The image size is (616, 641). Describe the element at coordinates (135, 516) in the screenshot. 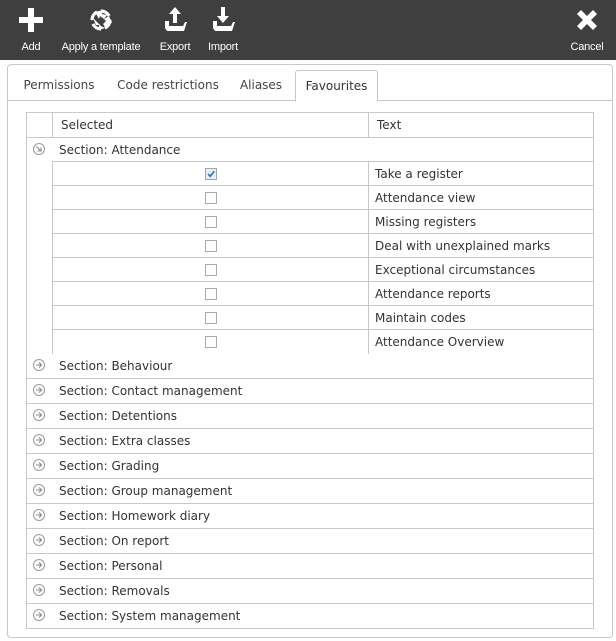

I see `section-label: Section: Homework diary` at that location.